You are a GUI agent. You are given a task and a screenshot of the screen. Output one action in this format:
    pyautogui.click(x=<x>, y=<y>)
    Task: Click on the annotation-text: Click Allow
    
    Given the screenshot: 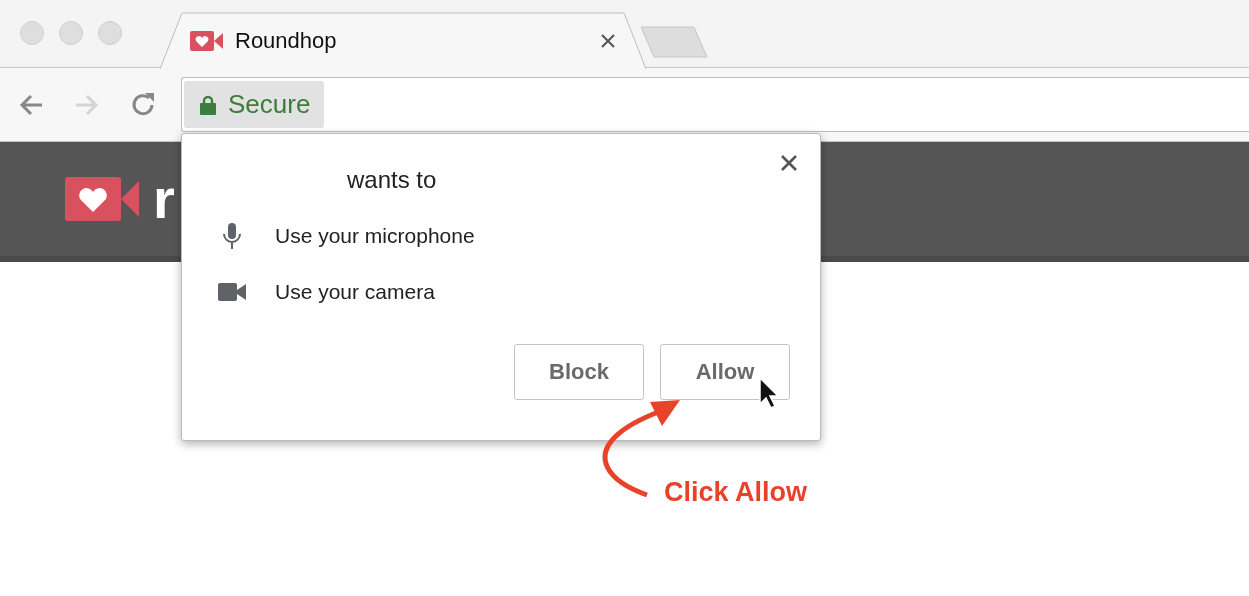 What is the action you would take?
    pyautogui.click(x=736, y=492)
    